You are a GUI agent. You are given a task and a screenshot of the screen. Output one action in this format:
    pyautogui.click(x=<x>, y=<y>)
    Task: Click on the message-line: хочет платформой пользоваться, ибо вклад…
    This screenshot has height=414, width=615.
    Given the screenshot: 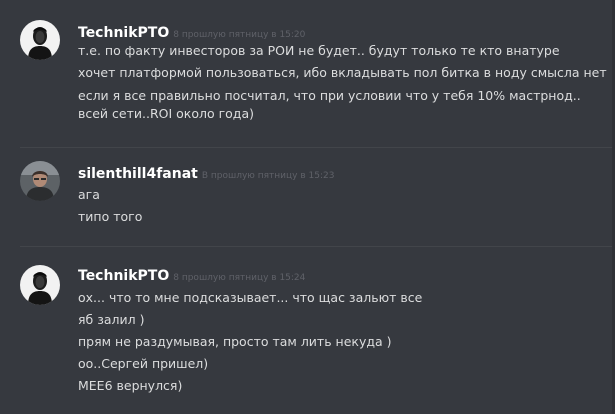 What is the action you would take?
    pyautogui.click(x=342, y=72)
    